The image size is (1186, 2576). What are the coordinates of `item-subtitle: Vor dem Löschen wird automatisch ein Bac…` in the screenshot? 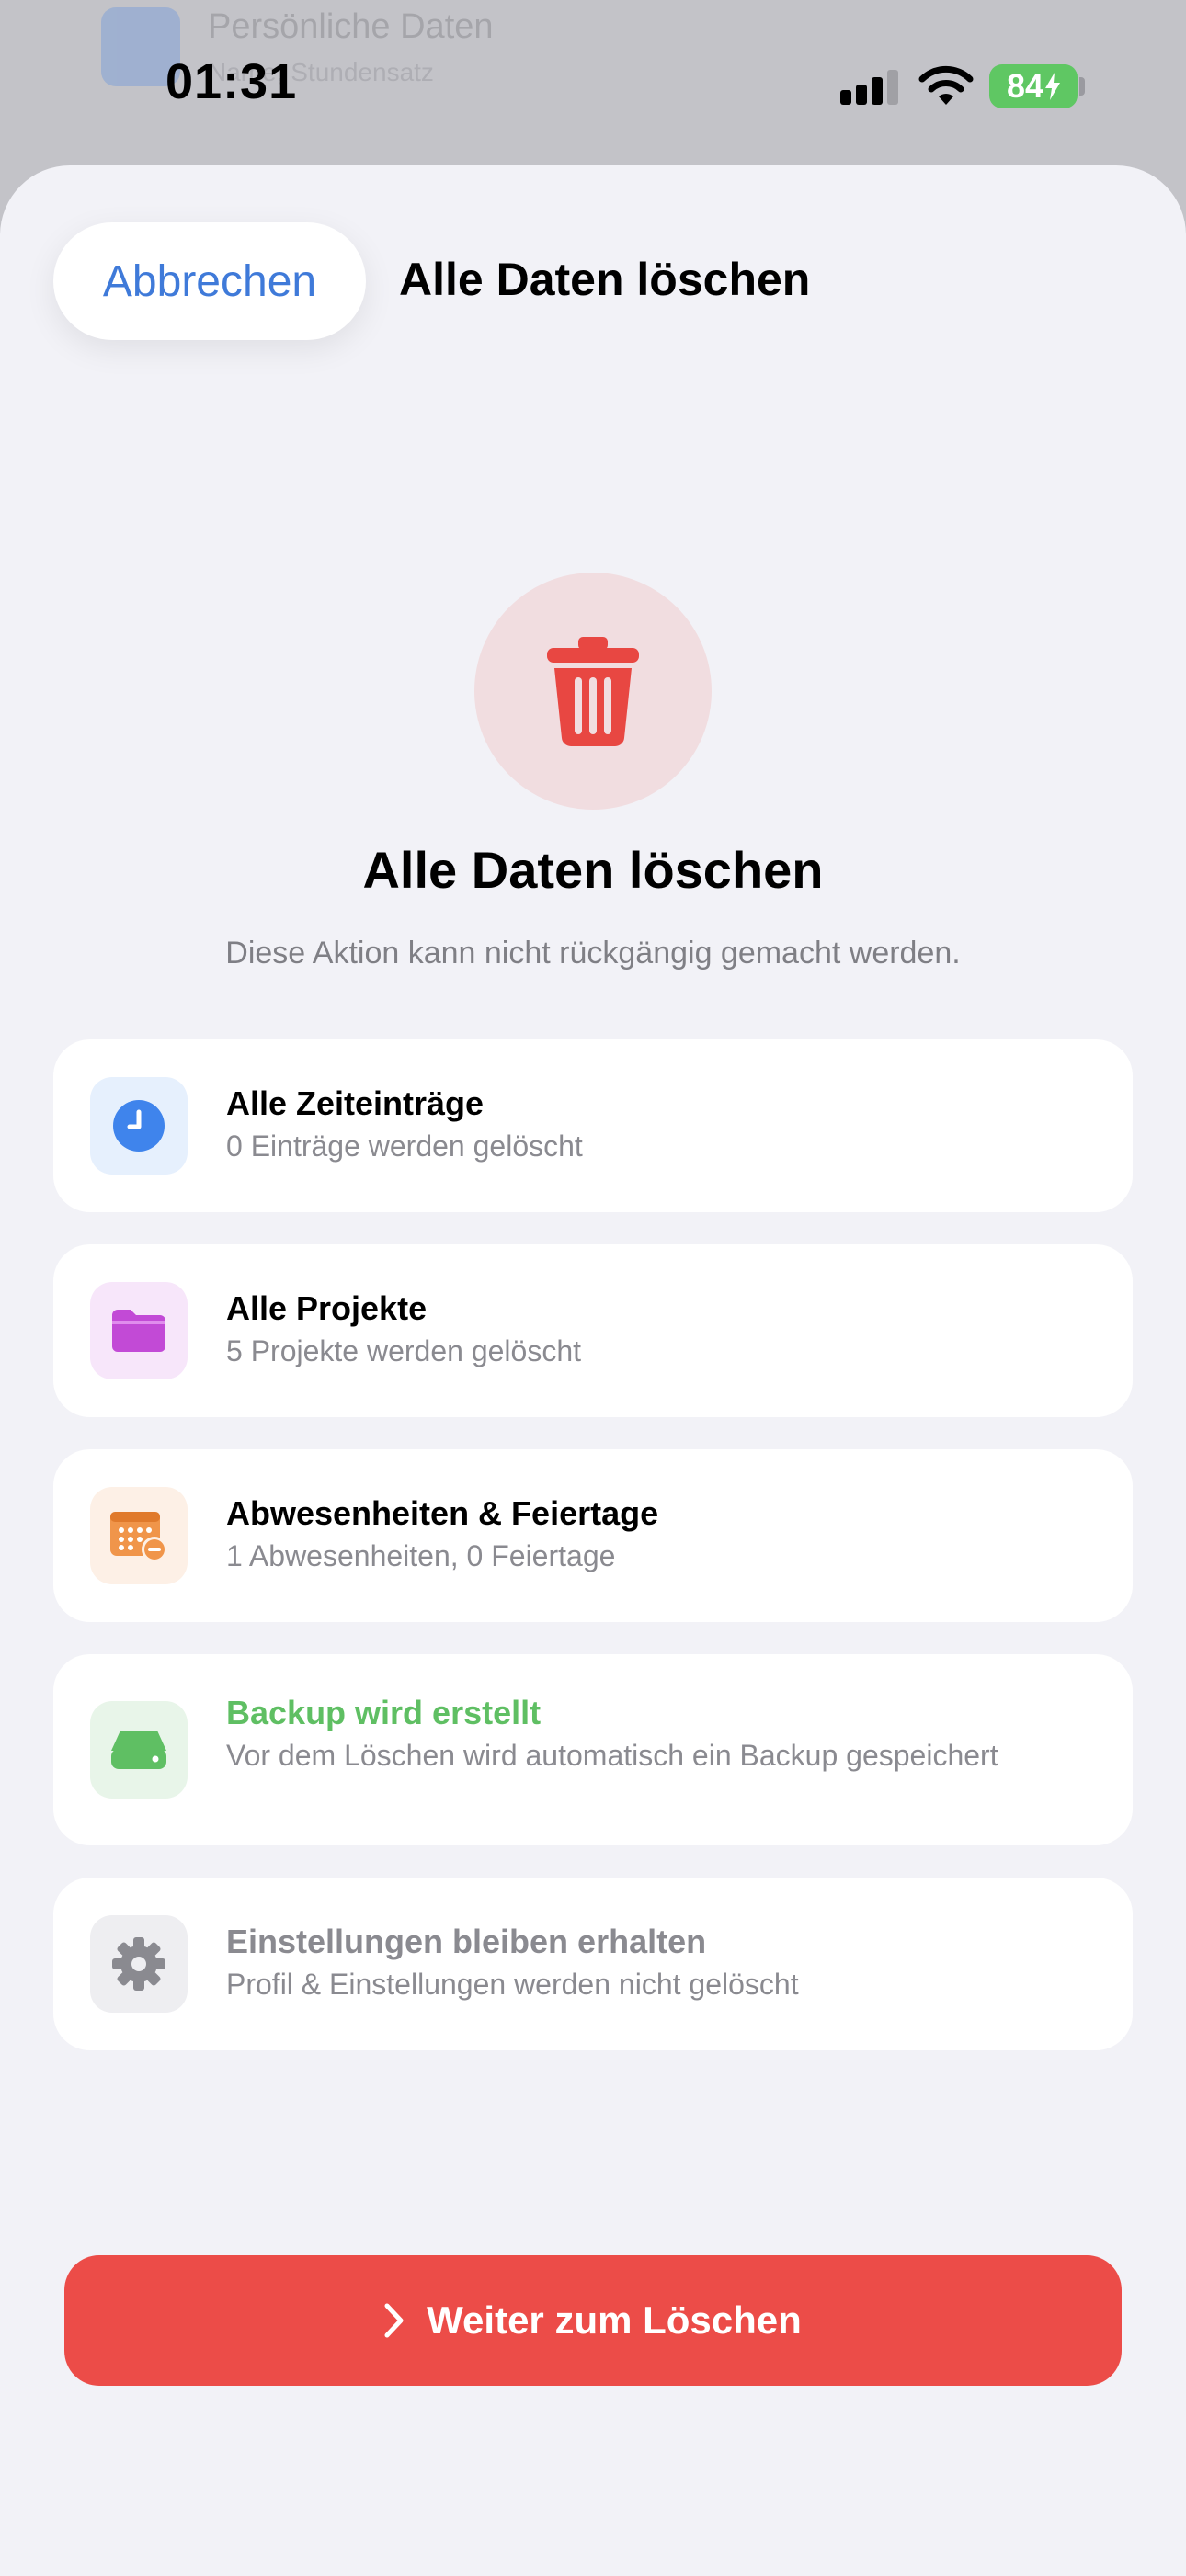 It's located at (612, 1755).